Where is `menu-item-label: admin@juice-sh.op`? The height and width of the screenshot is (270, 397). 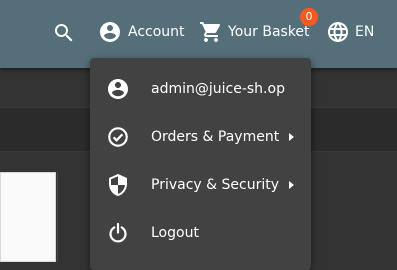
menu-item-label: admin@juice-sh.op is located at coordinates (218, 89).